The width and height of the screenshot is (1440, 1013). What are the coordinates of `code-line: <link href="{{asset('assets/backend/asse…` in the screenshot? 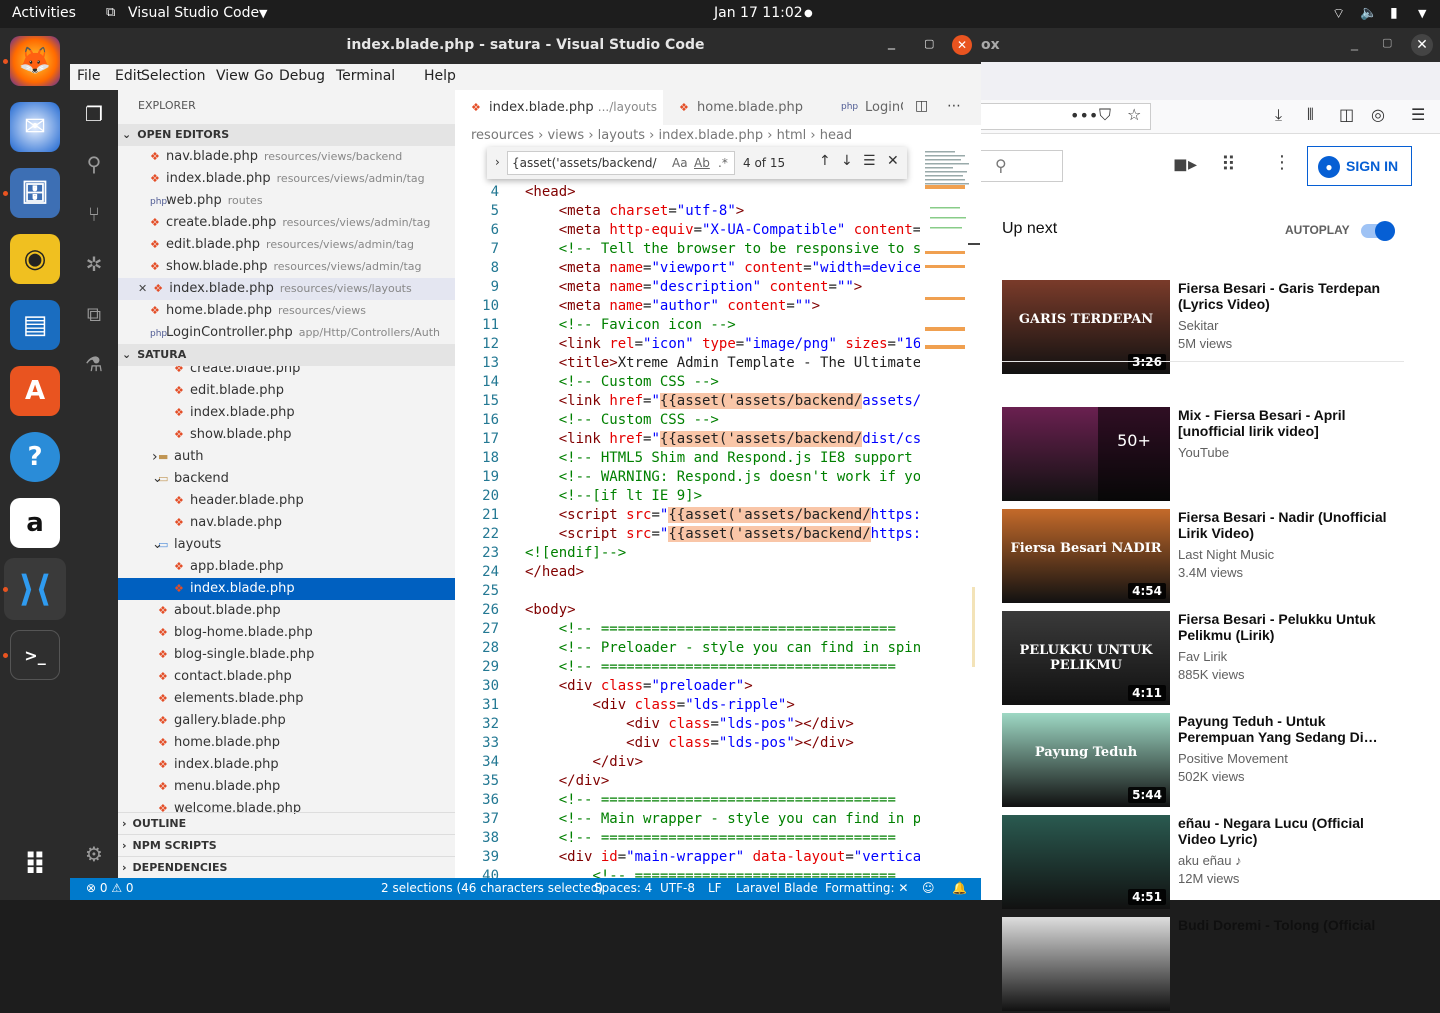 It's located at (722, 401).